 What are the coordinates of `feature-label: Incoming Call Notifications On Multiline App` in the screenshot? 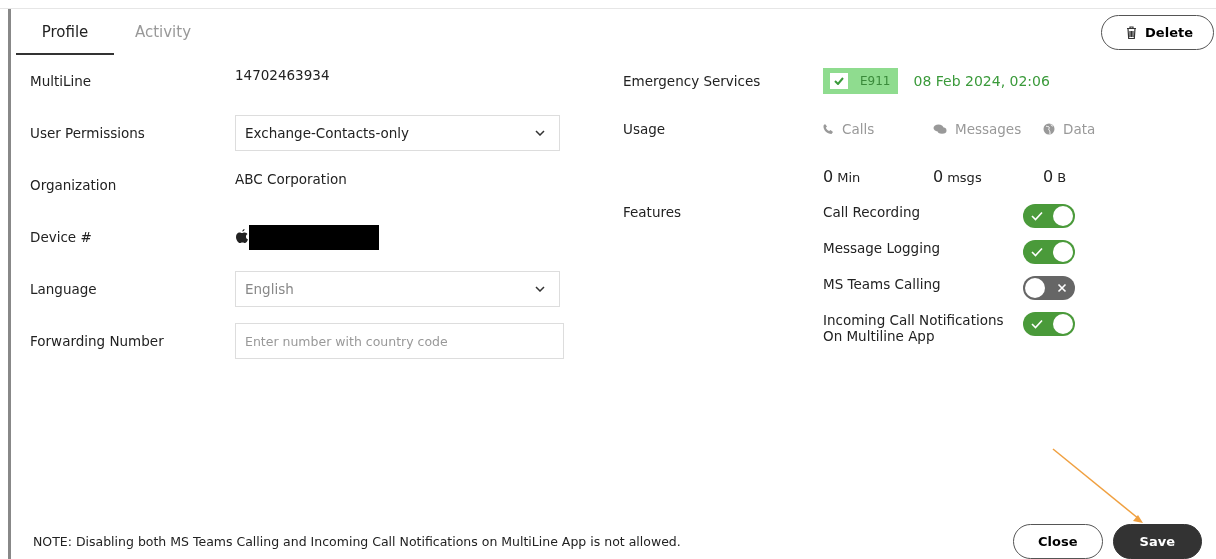 It's located at (914, 328).